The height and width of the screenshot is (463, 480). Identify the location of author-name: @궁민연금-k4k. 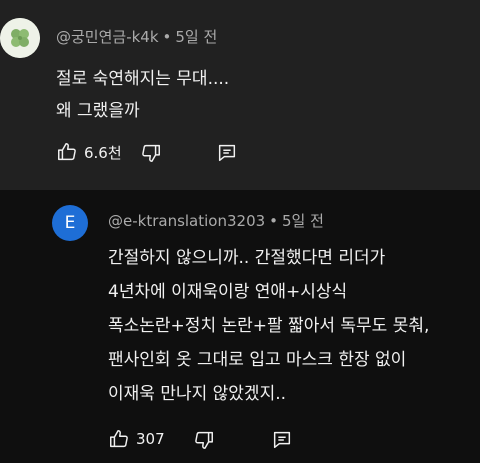
(107, 37).